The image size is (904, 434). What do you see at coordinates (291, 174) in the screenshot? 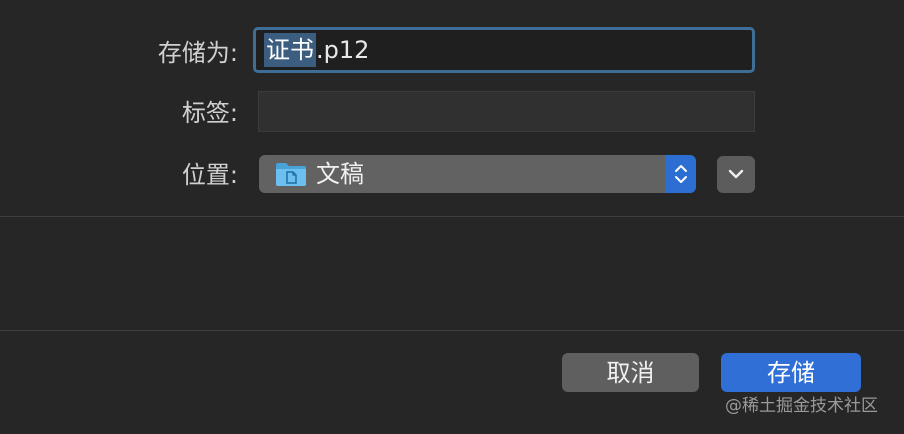
I see `folder-icon` at bounding box center [291, 174].